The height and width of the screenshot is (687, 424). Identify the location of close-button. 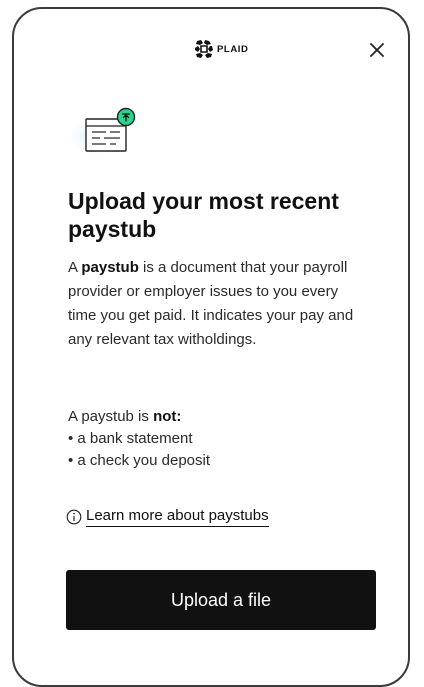
(377, 50).